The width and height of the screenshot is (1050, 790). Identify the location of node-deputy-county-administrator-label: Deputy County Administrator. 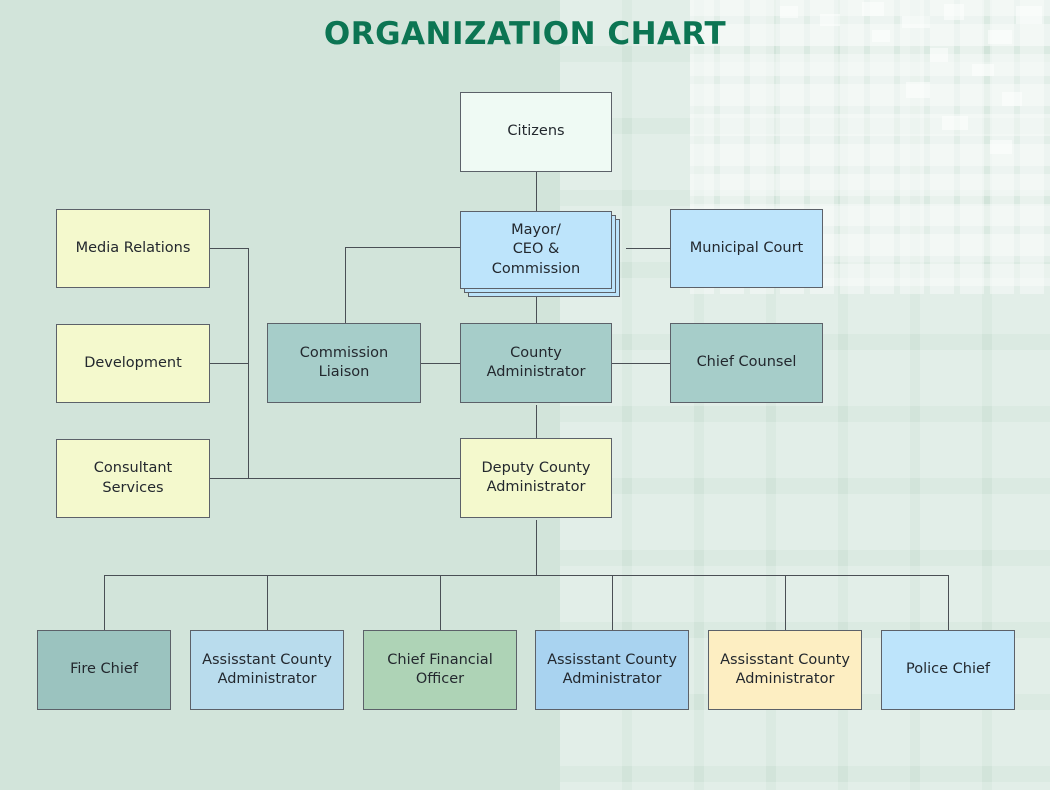
(536, 477).